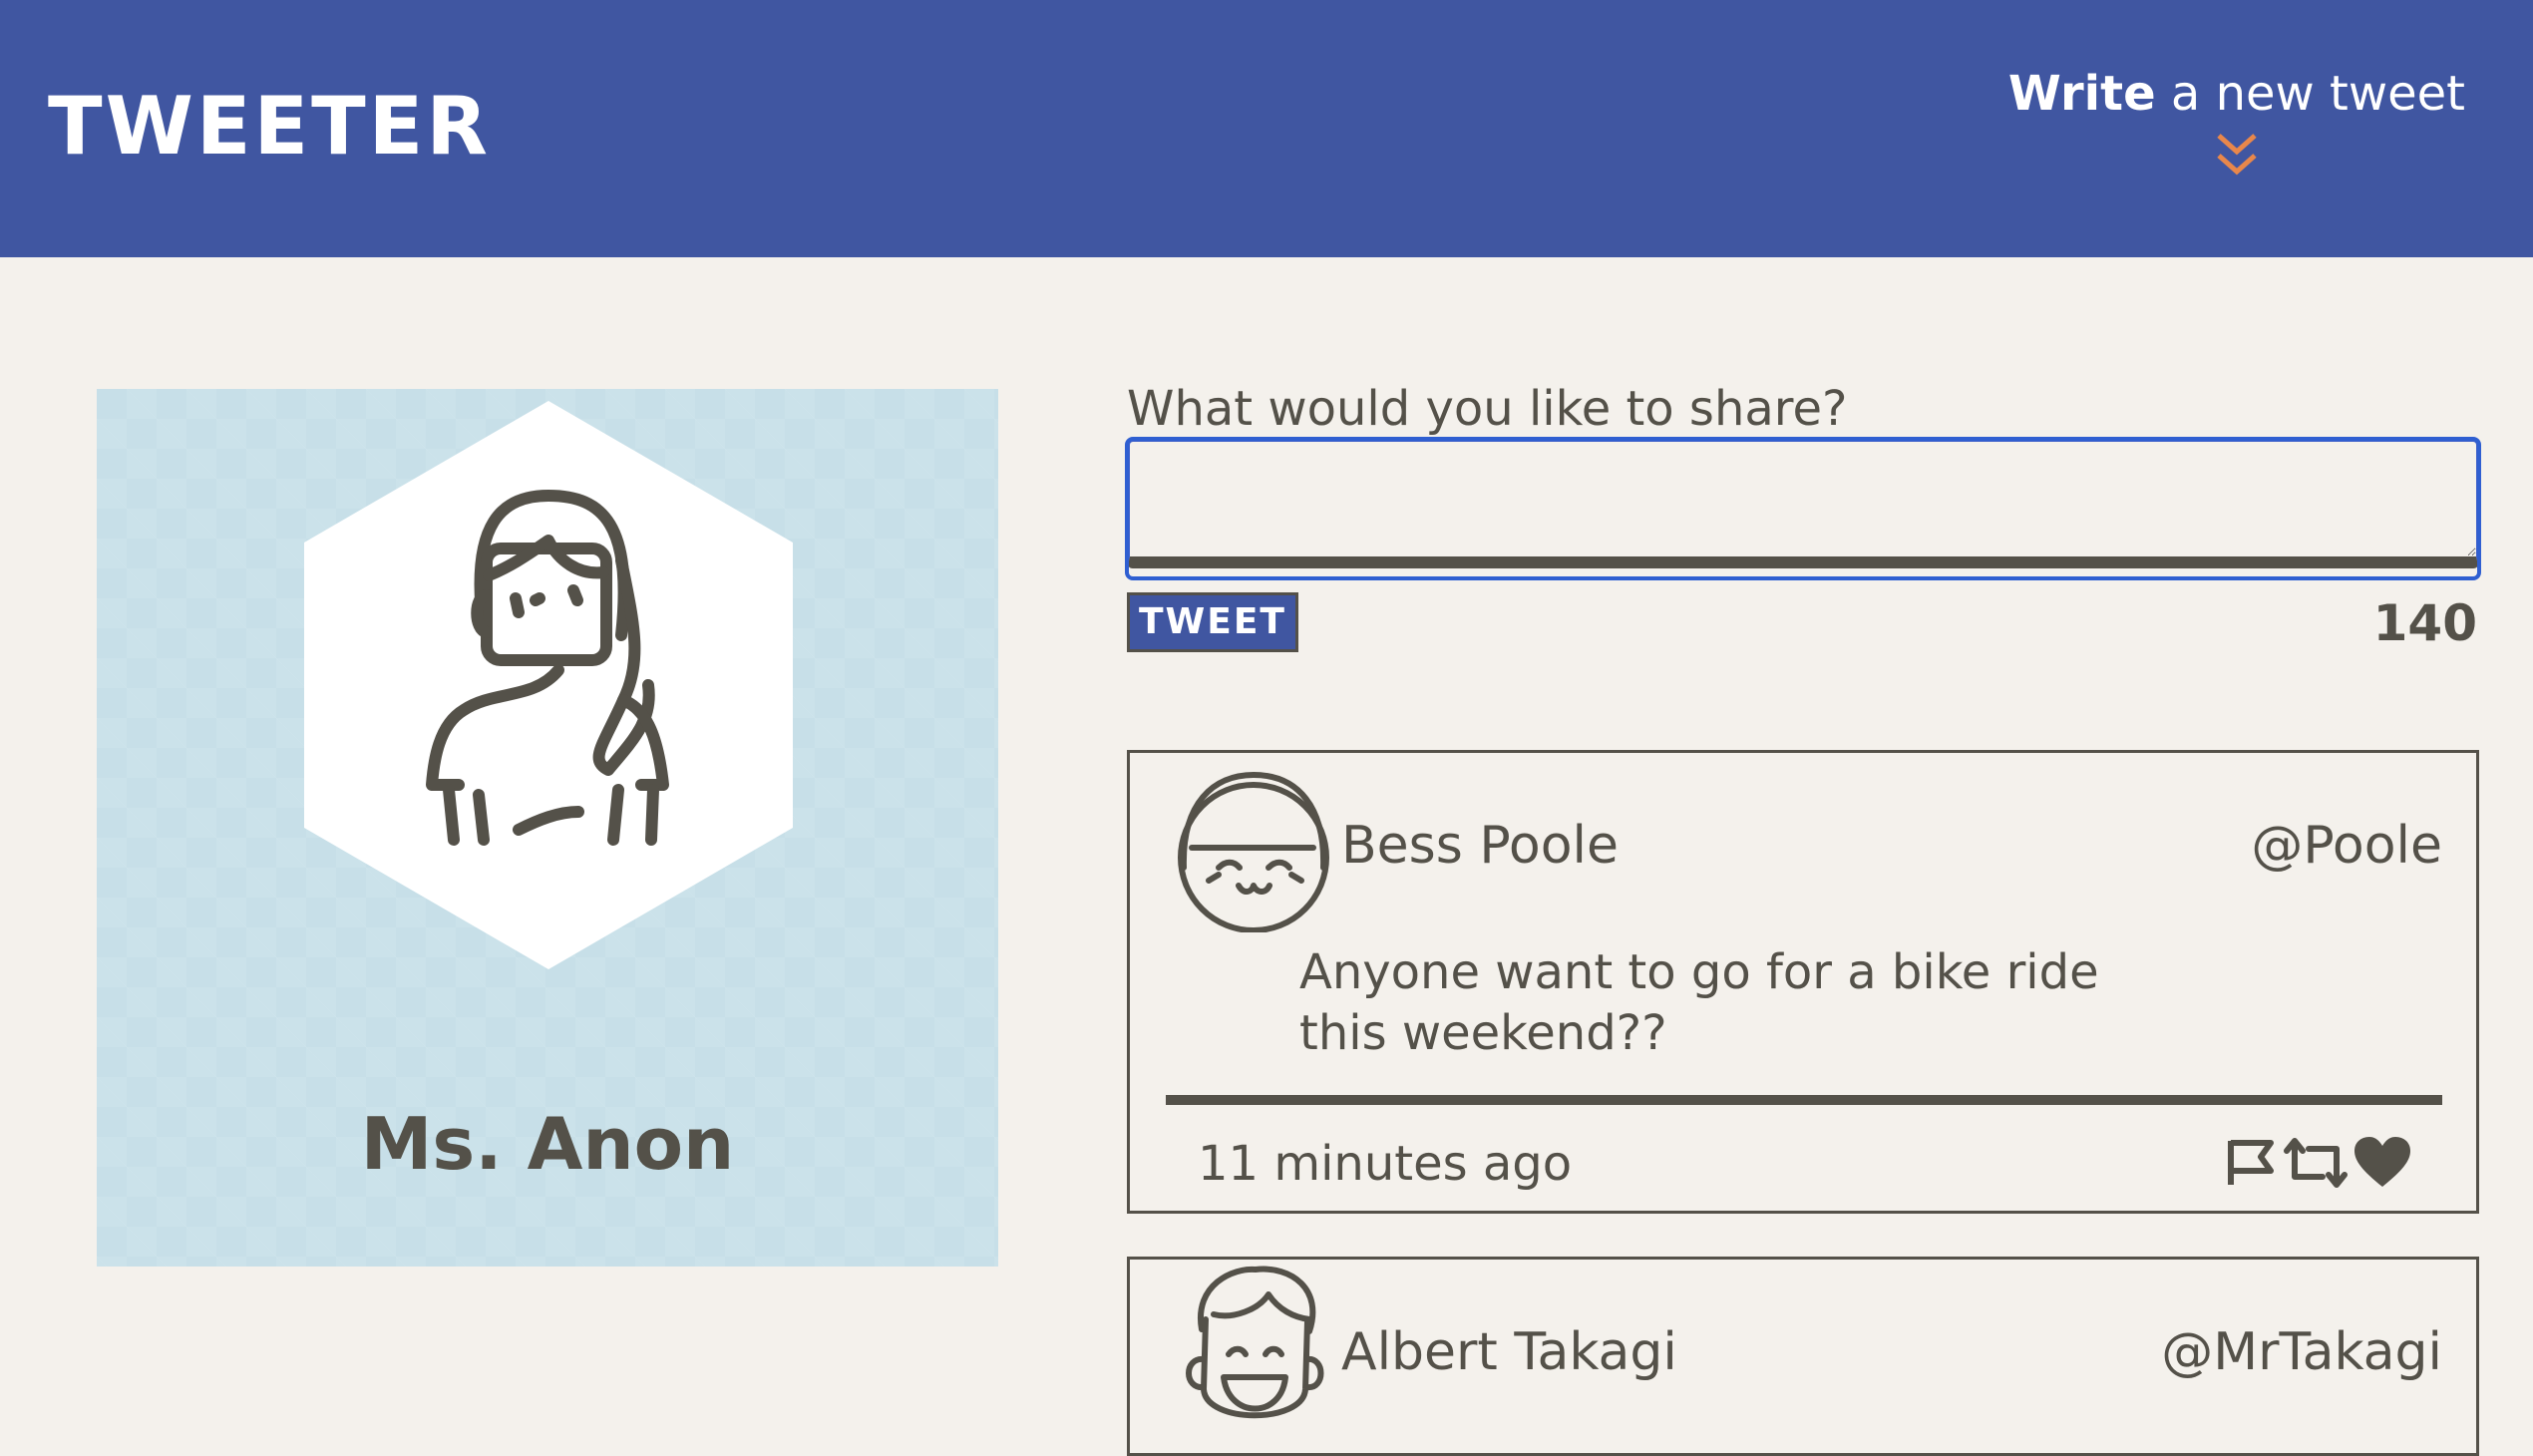 The width and height of the screenshot is (2533, 1456). I want to click on tweet-author-handle: @Poole, so click(2346, 846).